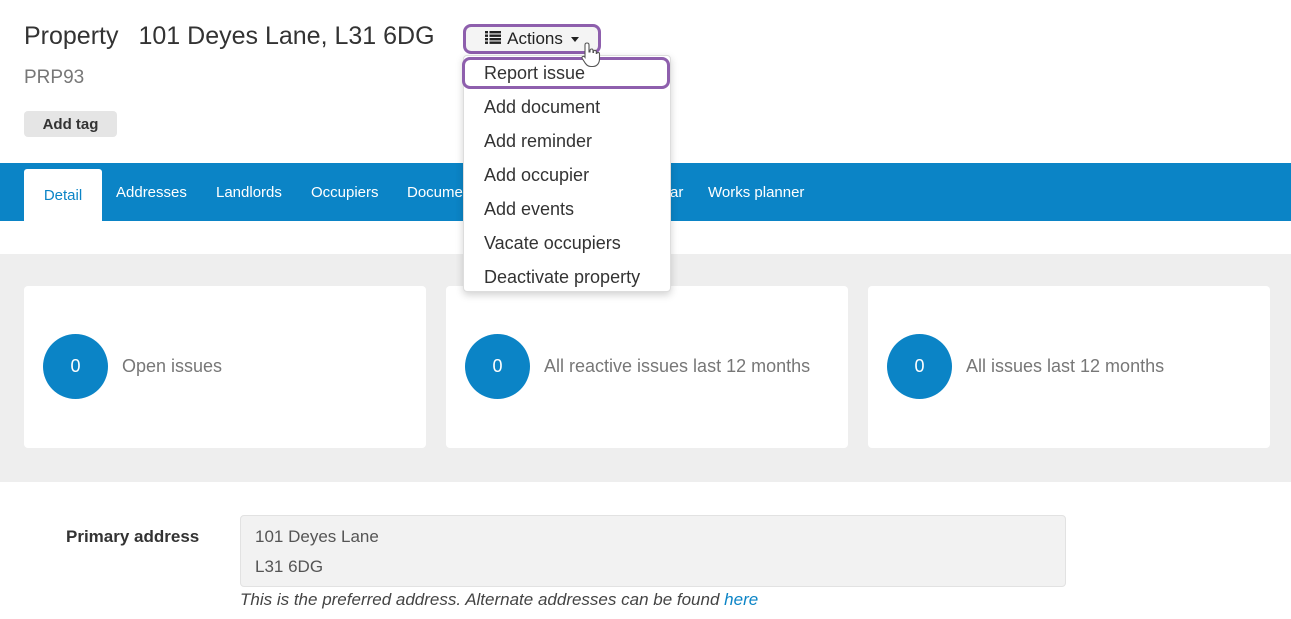 This screenshot has height=619, width=1291. Describe the element at coordinates (677, 366) in the screenshot. I see `stat-label: All reactive issues last 12 months` at that location.